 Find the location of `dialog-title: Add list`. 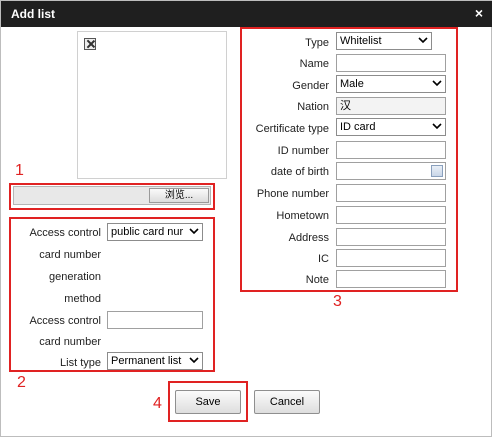

dialog-title: Add list is located at coordinates (33, 14).